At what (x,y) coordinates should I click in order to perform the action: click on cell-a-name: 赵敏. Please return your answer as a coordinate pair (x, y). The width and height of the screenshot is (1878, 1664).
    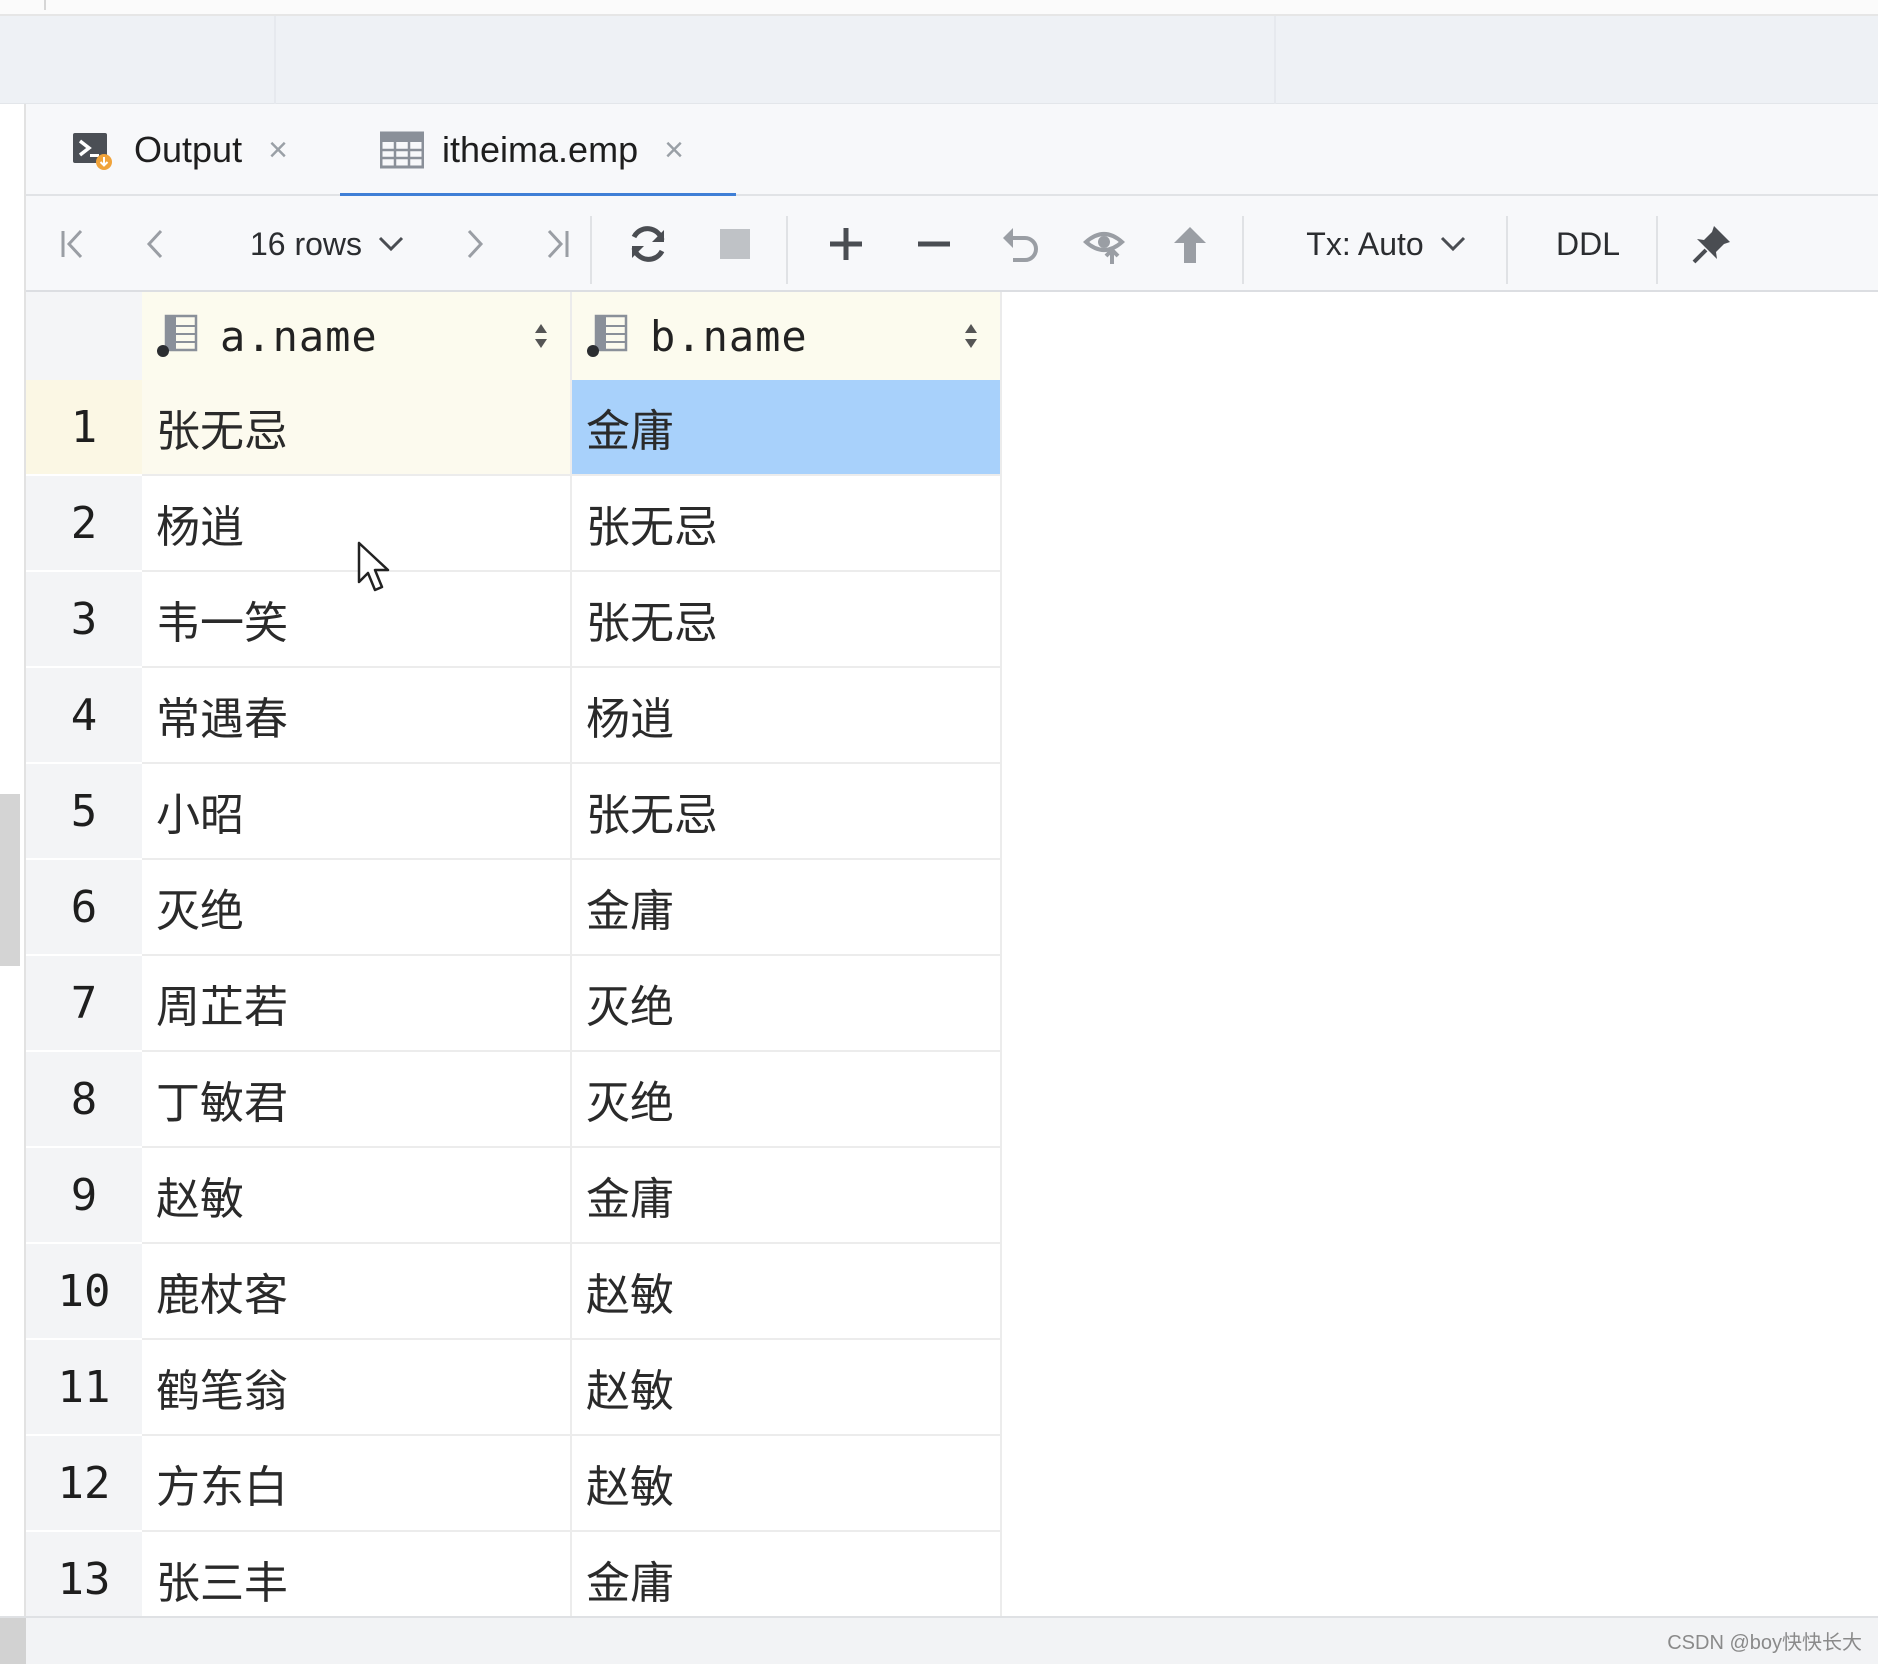
    Looking at the image, I should click on (357, 1196).